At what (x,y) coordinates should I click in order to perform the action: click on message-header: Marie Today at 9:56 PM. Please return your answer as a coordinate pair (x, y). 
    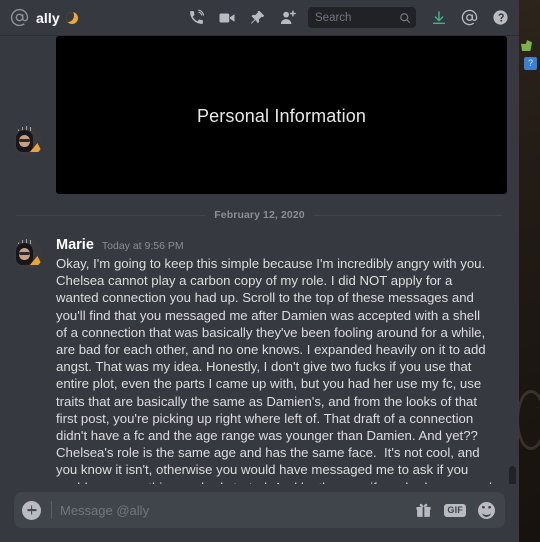
    Looking at the image, I should click on (281, 245).